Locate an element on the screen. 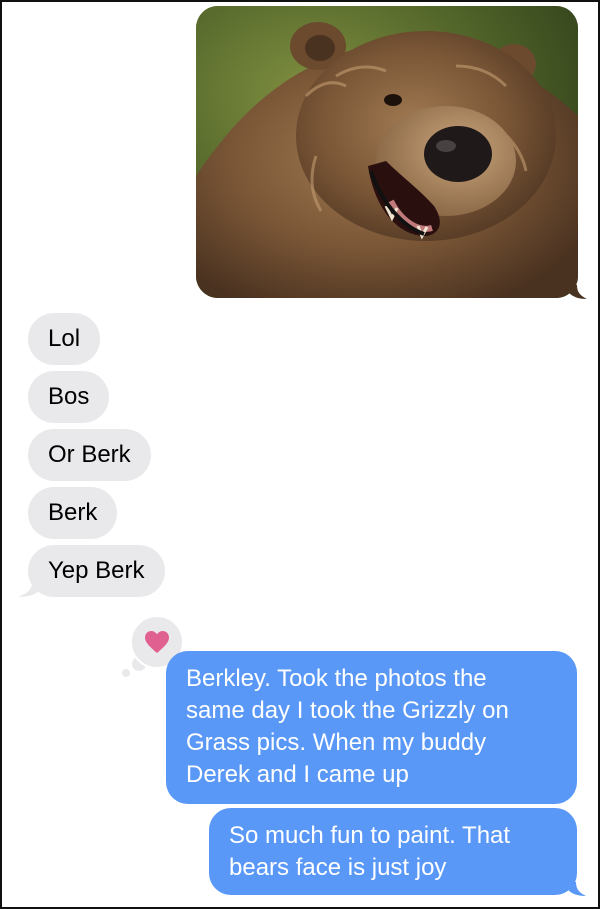 The height and width of the screenshot is (909, 600). incoming-message: Bos is located at coordinates (69, 397).